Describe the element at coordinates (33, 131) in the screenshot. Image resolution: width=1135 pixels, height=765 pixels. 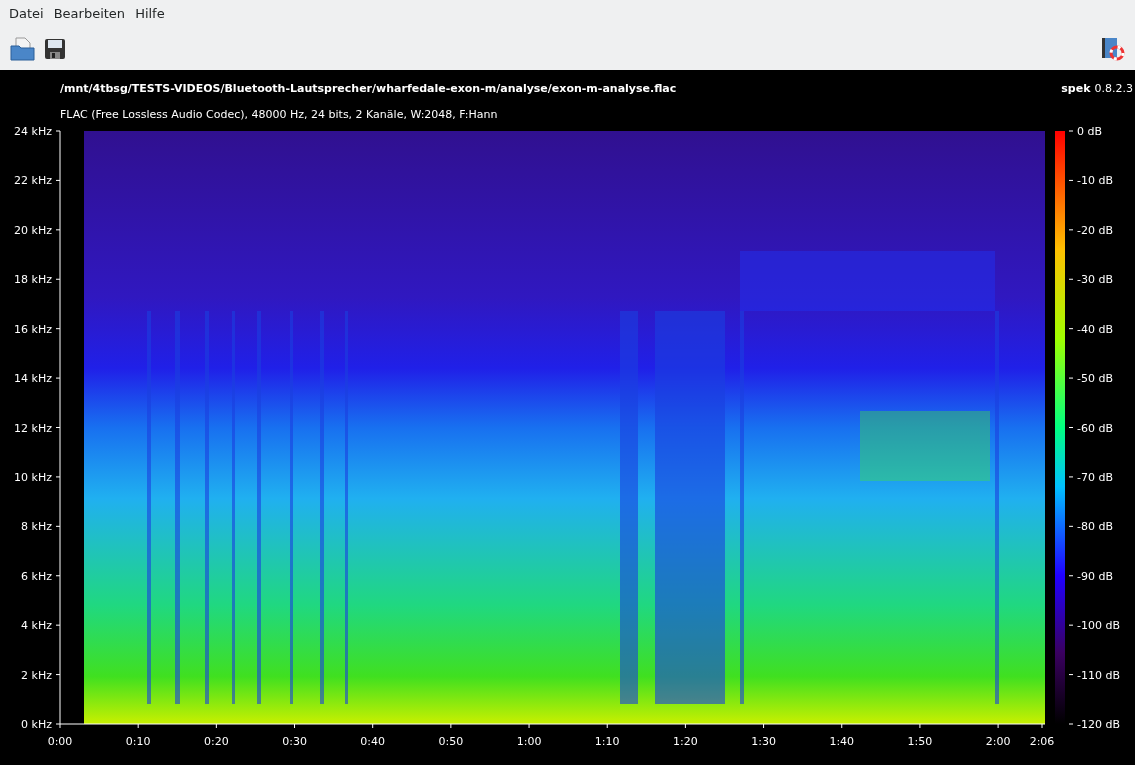
I see `frequency-label: 24 kHz` at that location.